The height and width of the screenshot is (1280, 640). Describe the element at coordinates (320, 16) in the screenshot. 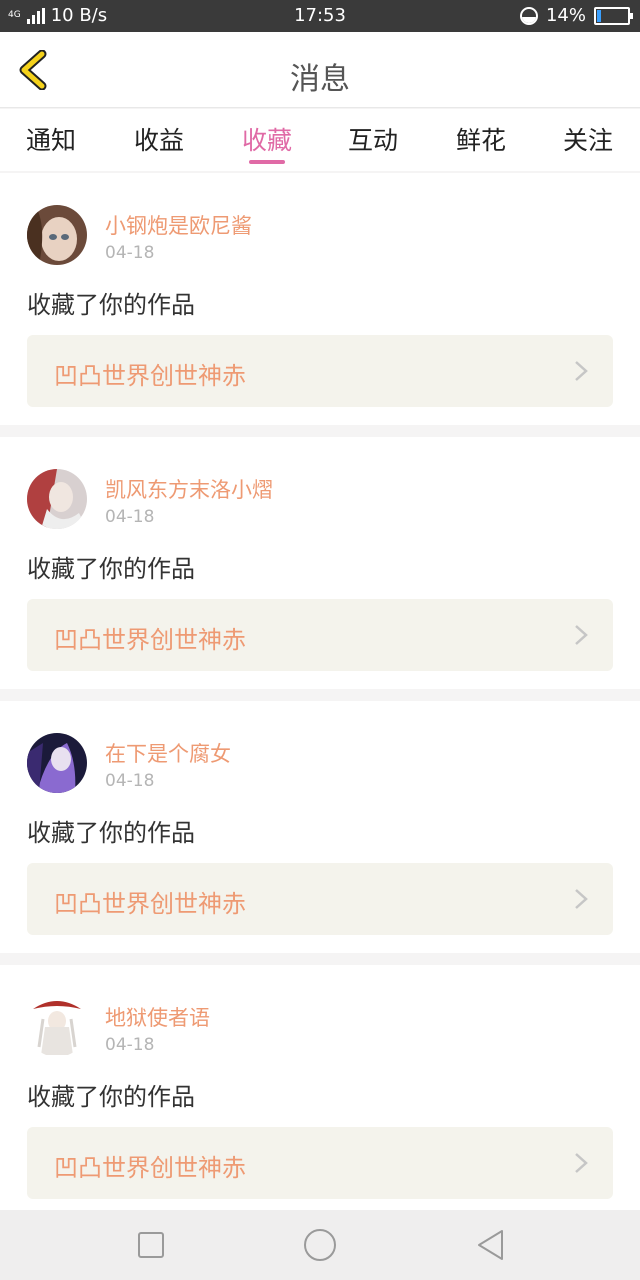

I see `status-bar: 4G 10 B/s 17:53 14%` at that location.